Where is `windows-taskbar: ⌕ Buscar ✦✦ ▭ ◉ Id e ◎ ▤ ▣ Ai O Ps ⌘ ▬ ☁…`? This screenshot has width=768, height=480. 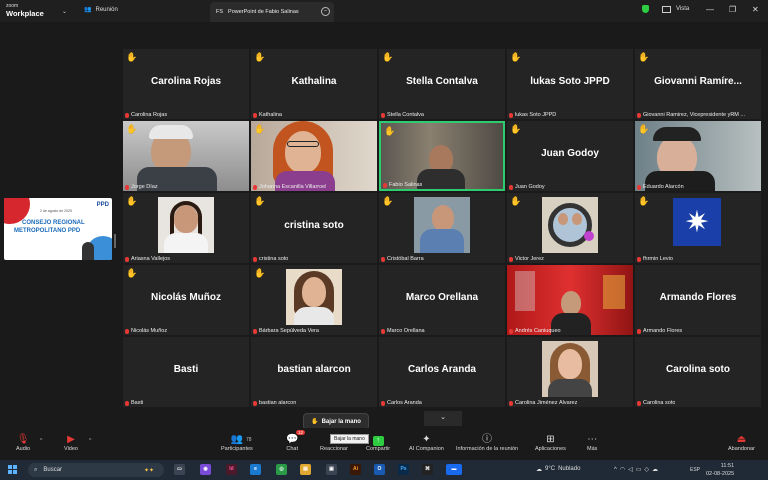
windows-taskbar: ⌕ Buscar ✦✦ ▭ ◉ Id e ◎ ▤ ▣ Ai O Ps ⌘ ▬ ☁… is located at coordinates (384, 470).